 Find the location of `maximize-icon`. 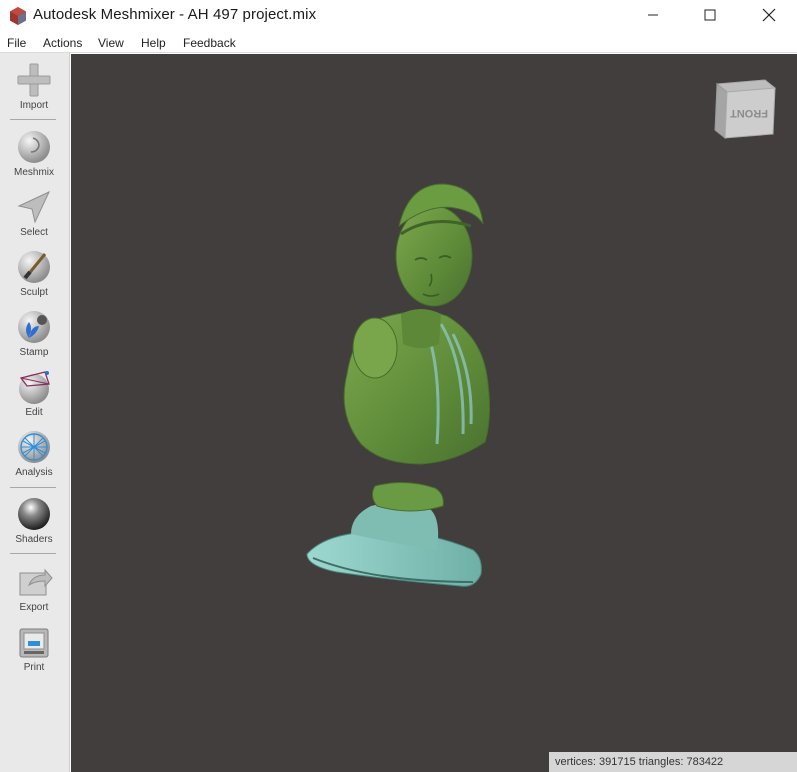

maximize-icon is located at coordinates (710, 15).